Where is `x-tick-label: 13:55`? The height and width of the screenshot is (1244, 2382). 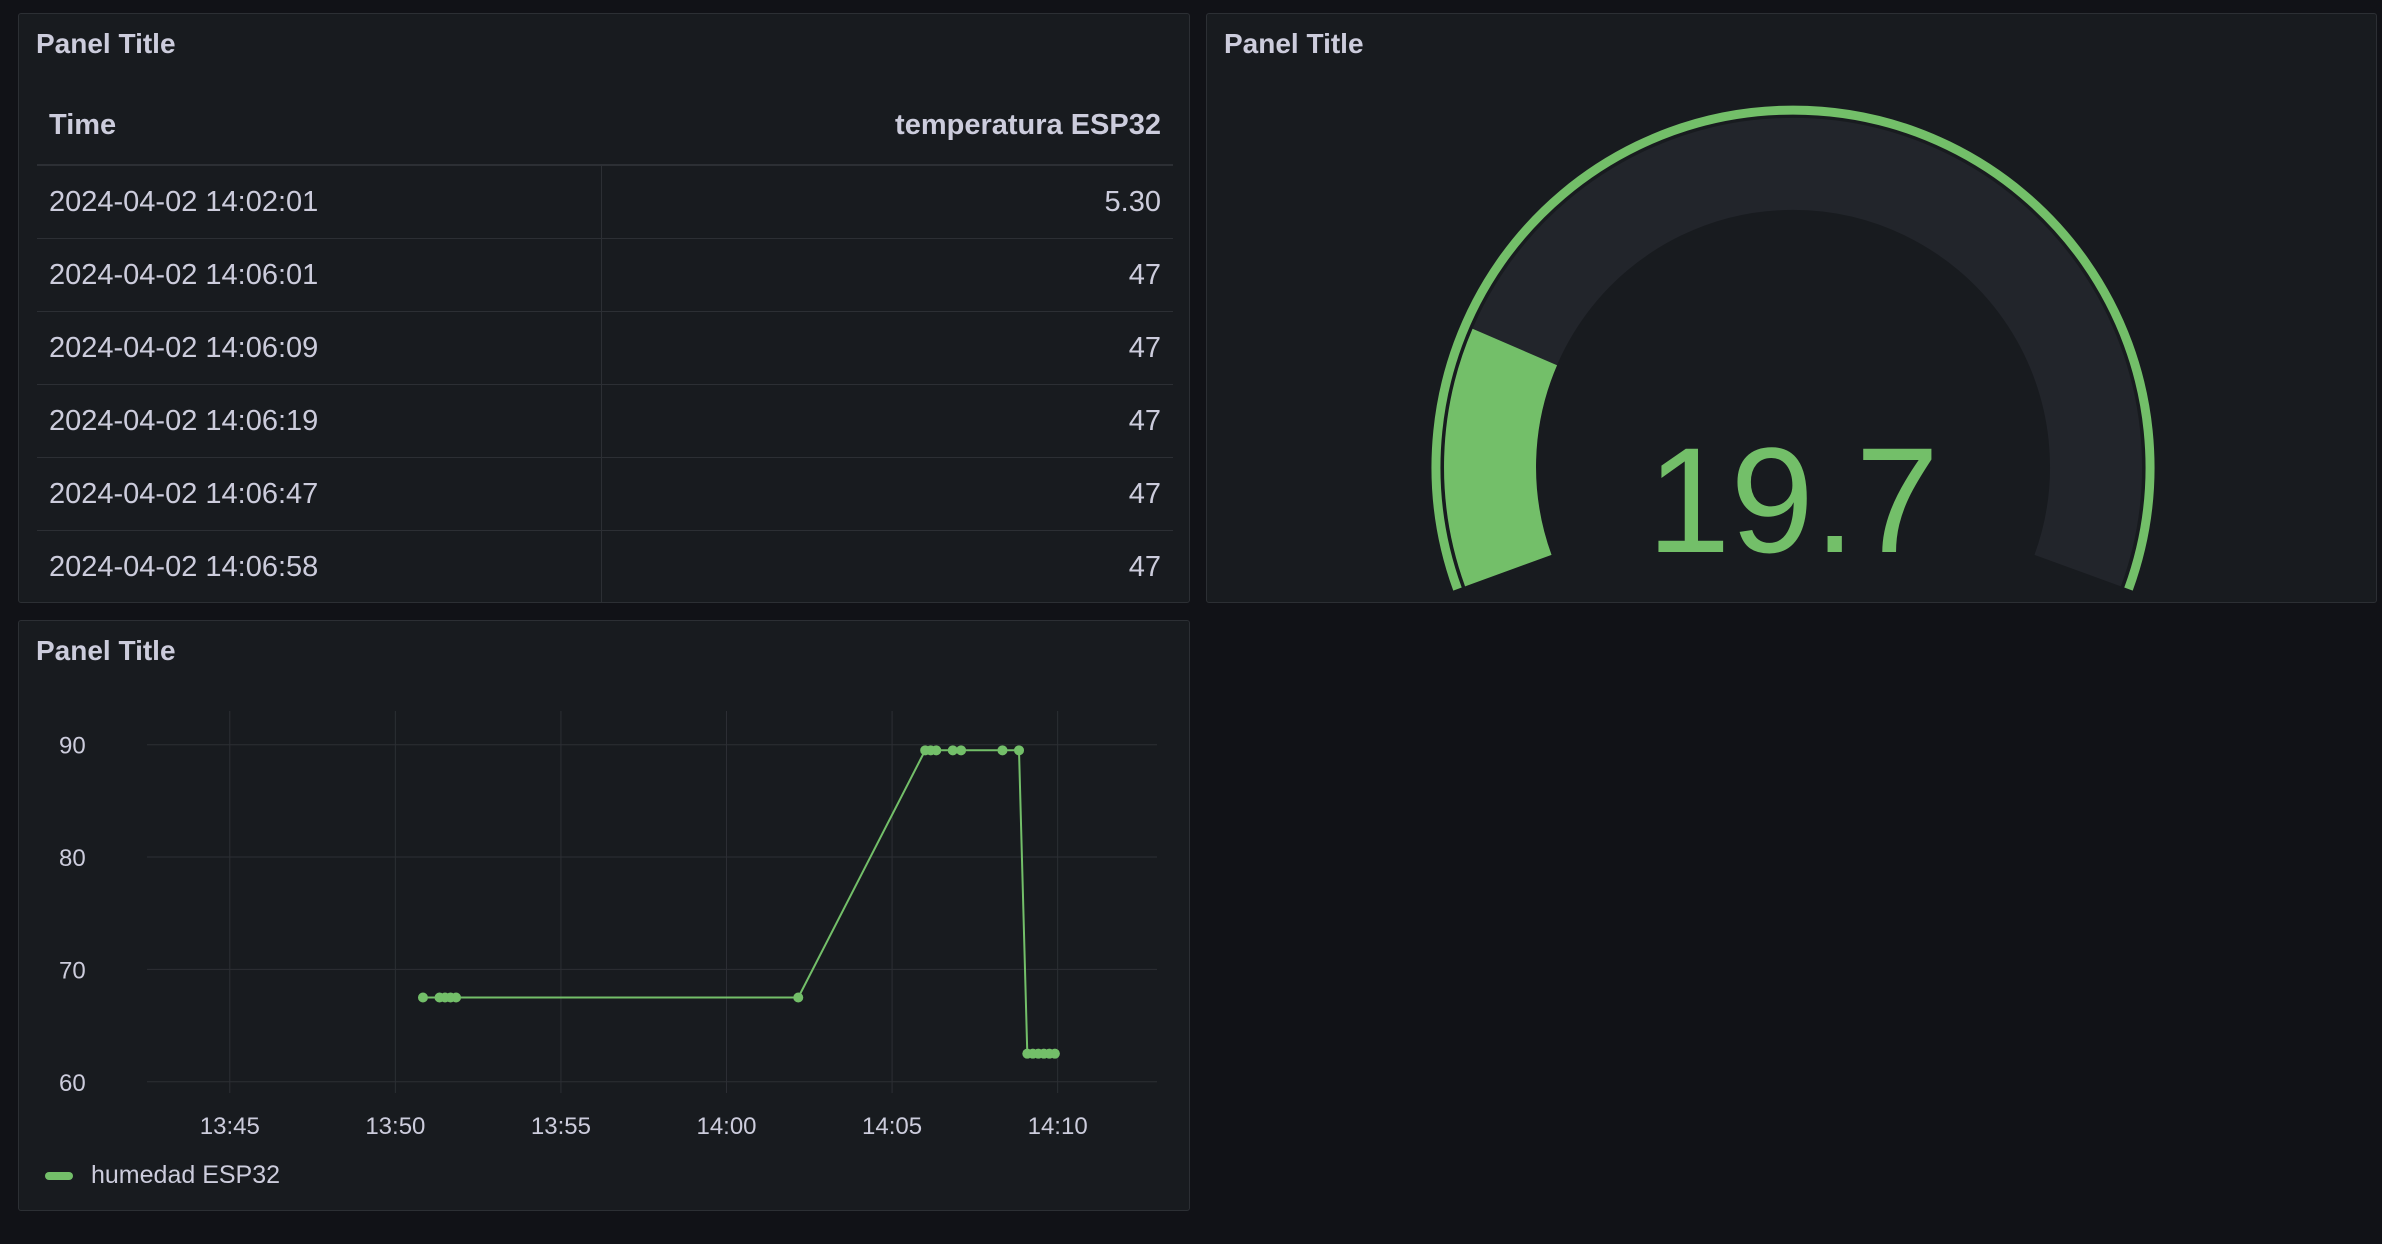 x-tick-label: 13:55 is located at coordinates (561, 1126).